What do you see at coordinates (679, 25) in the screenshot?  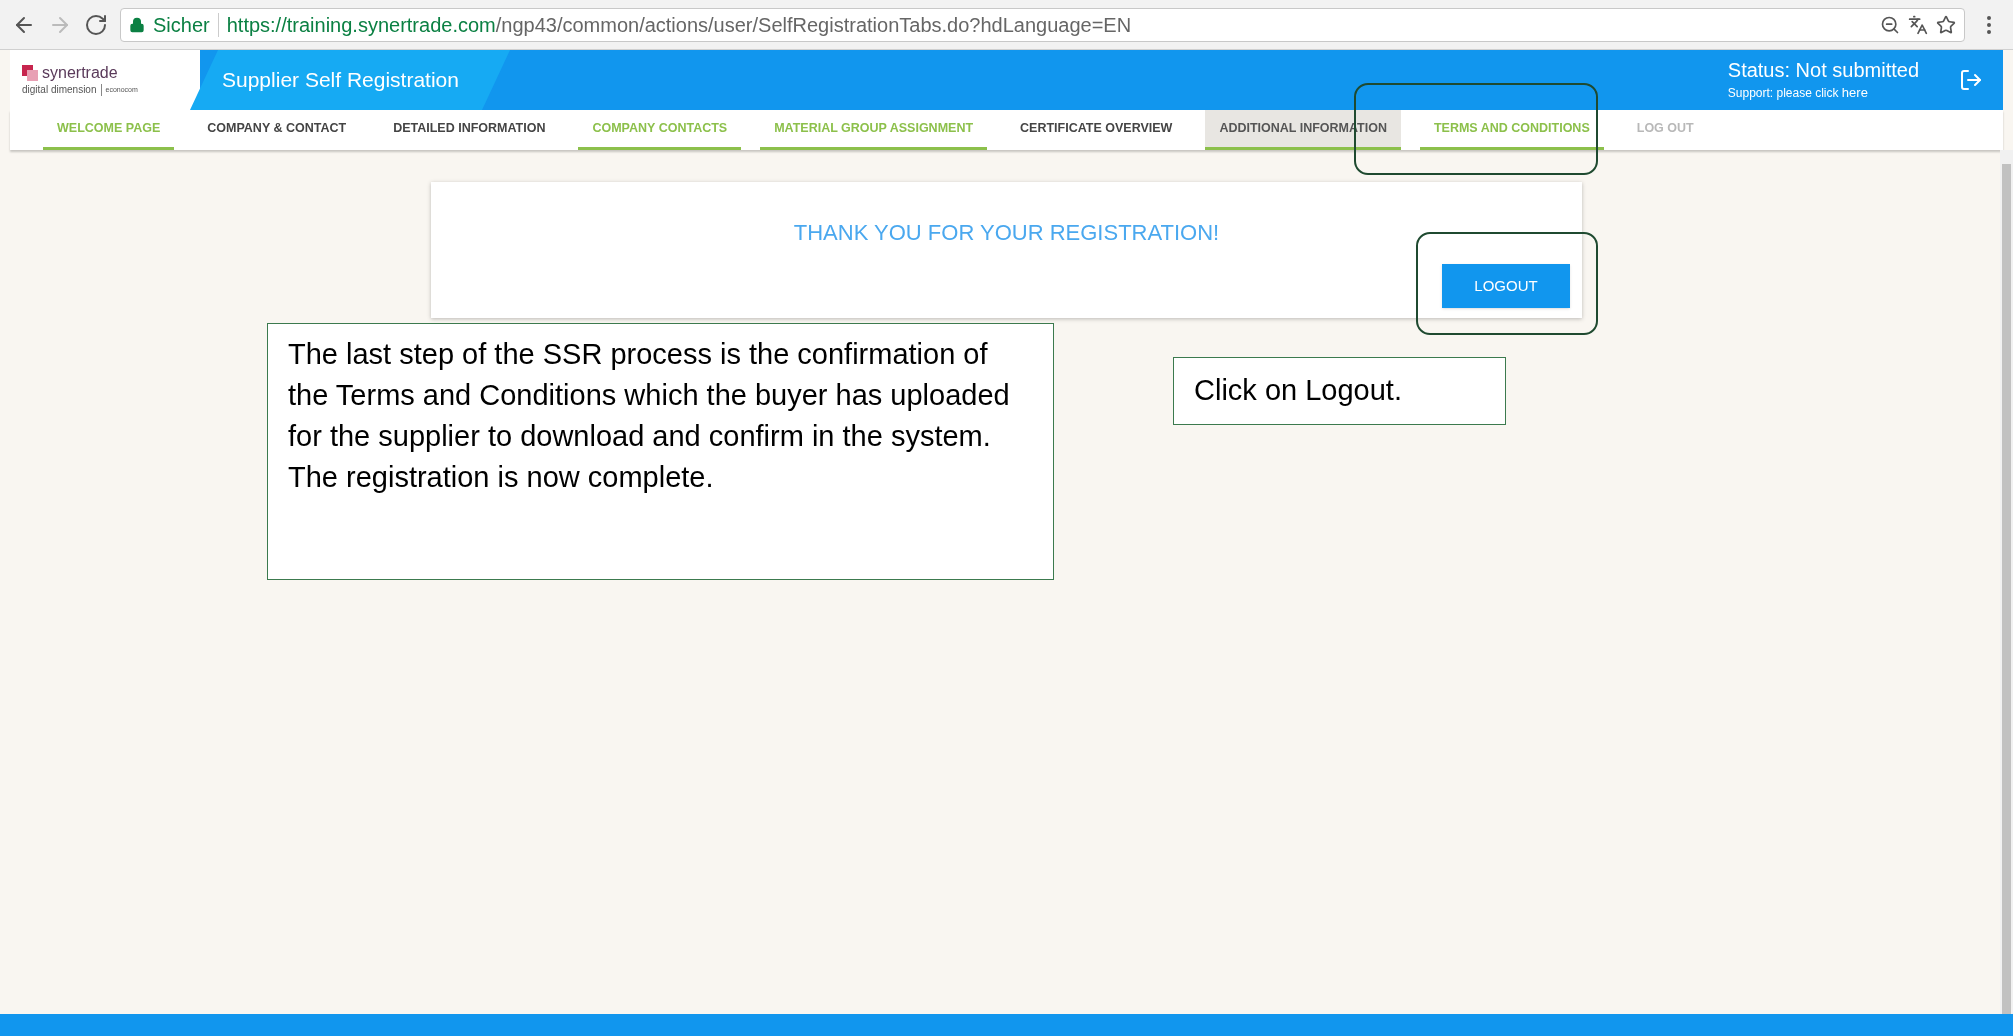 I see `url-text: https://training.synertrade.com/ngp43/common/actions/user/SelfRegistrationTabs.do?hdLanguage=EN` at bounding box center [679, 25].